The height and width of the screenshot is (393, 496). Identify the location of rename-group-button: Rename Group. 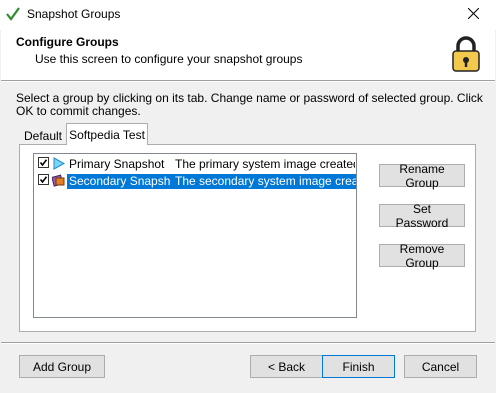
(422, 176).